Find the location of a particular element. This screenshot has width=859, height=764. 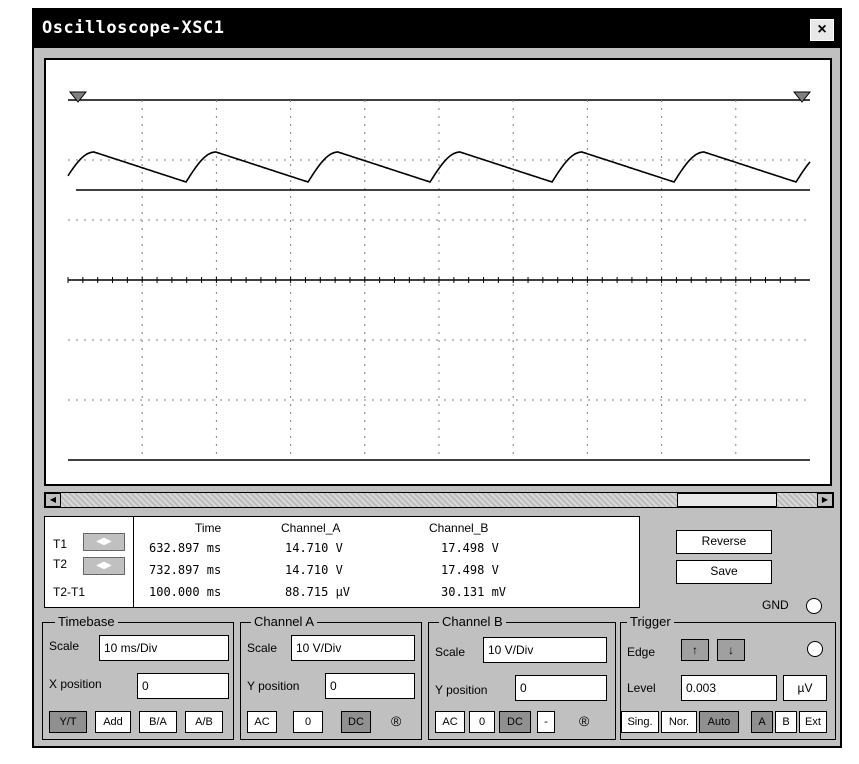

trigger-normal-button: Nor. is located at coordinates (679, 722).